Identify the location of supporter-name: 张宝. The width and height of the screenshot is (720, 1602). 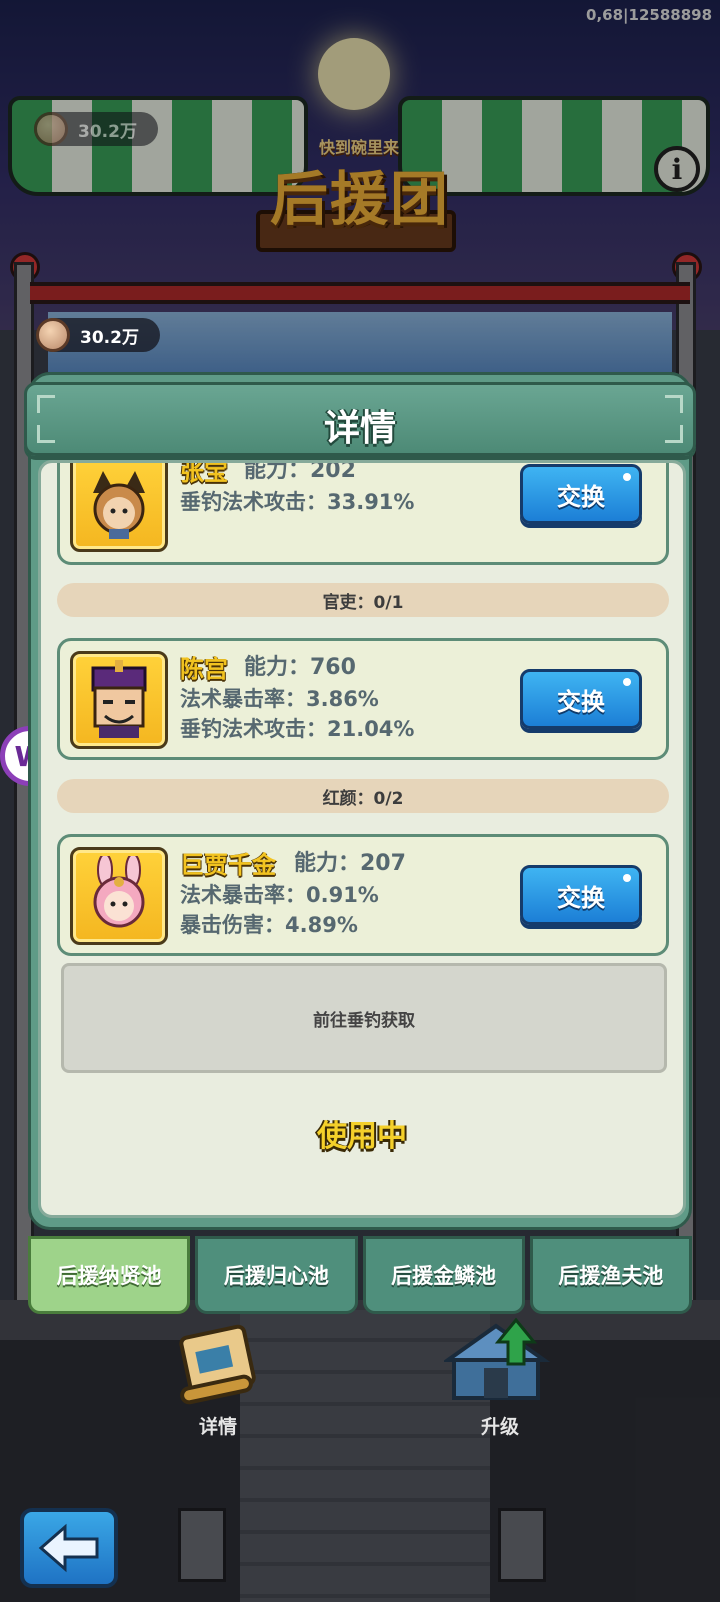
(204, 473).